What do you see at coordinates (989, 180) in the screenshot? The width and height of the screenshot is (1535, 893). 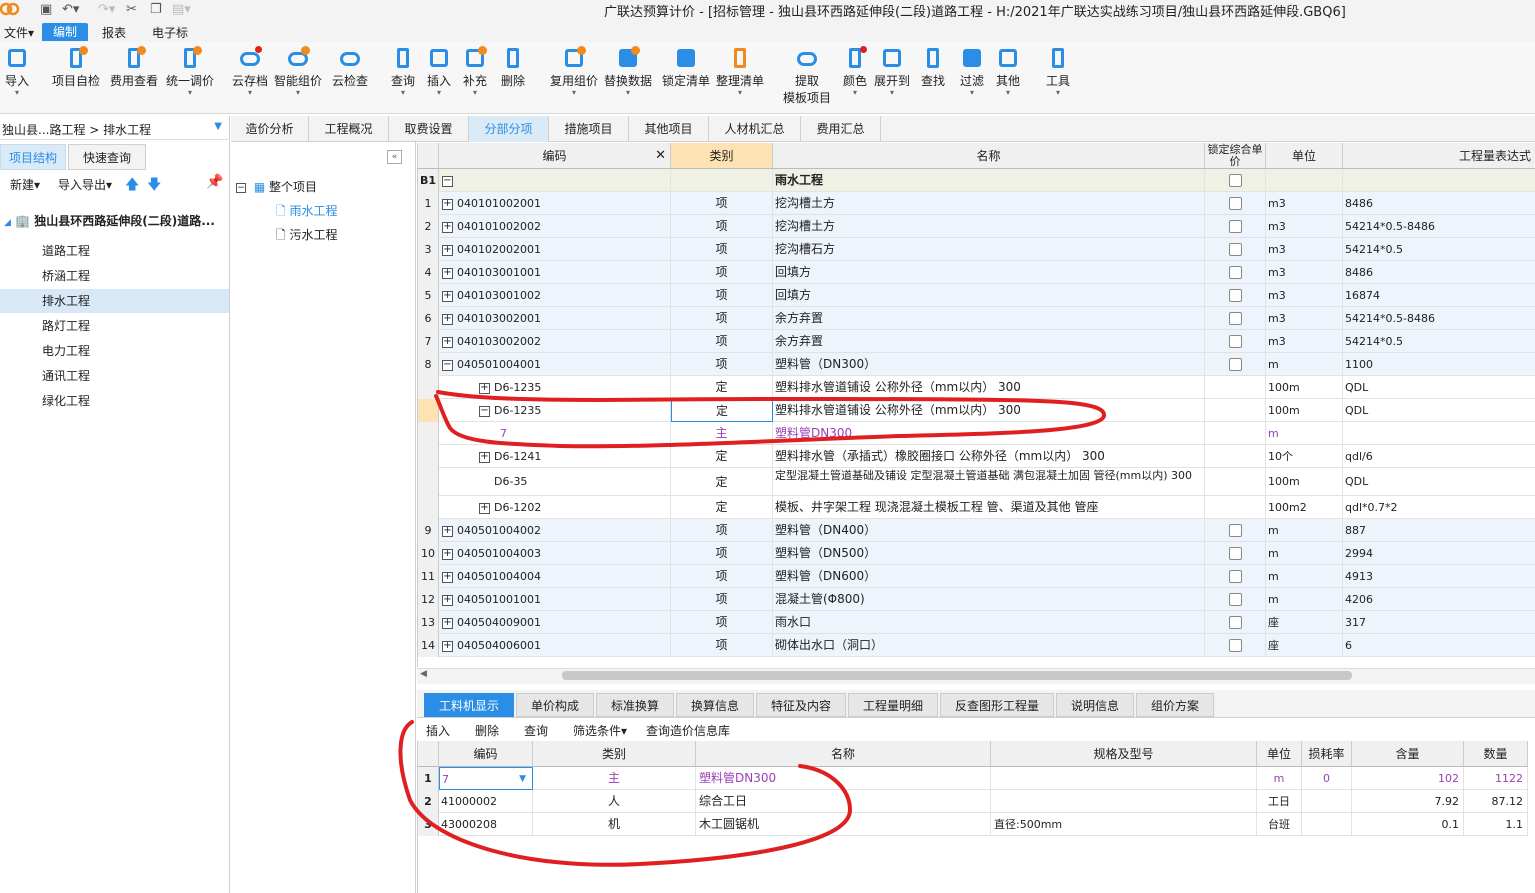 I see `name-cell: 雨水工程` at bounding box center [989, 180].